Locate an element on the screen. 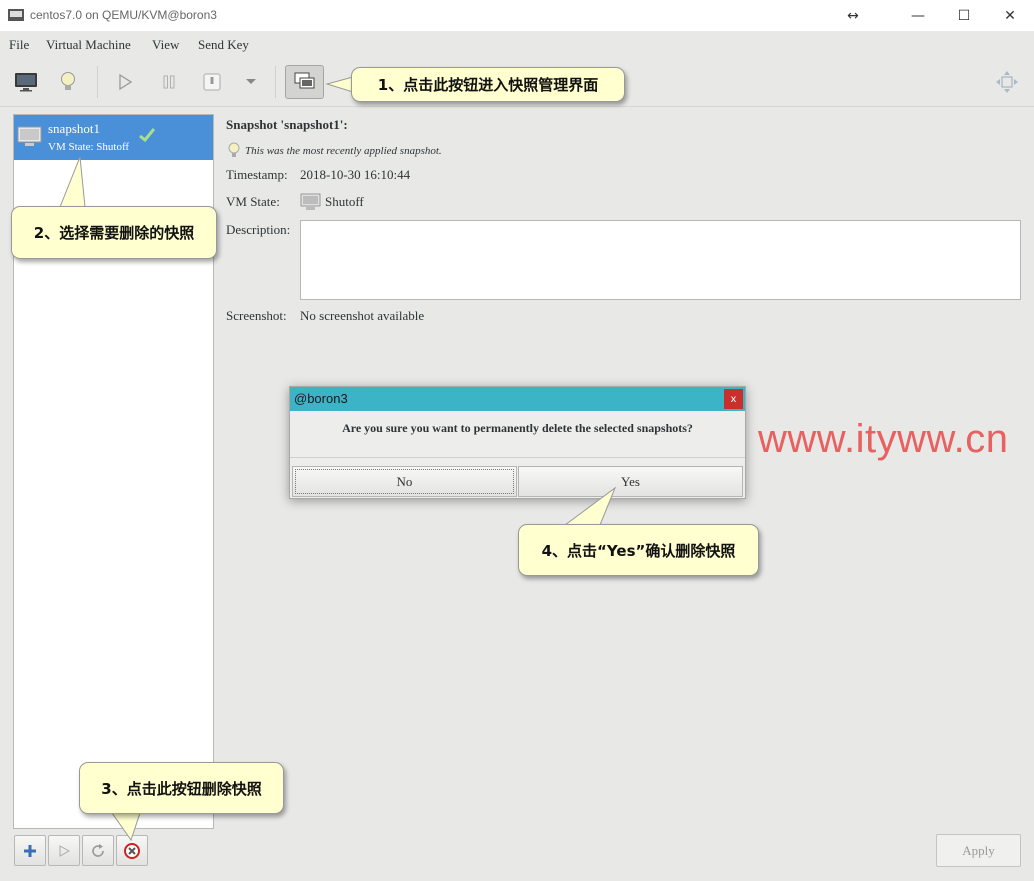 This screenshot has width=1034, height=881. callout-2: 2、选择需要删除的快照 is located at coordinates (114, 232).